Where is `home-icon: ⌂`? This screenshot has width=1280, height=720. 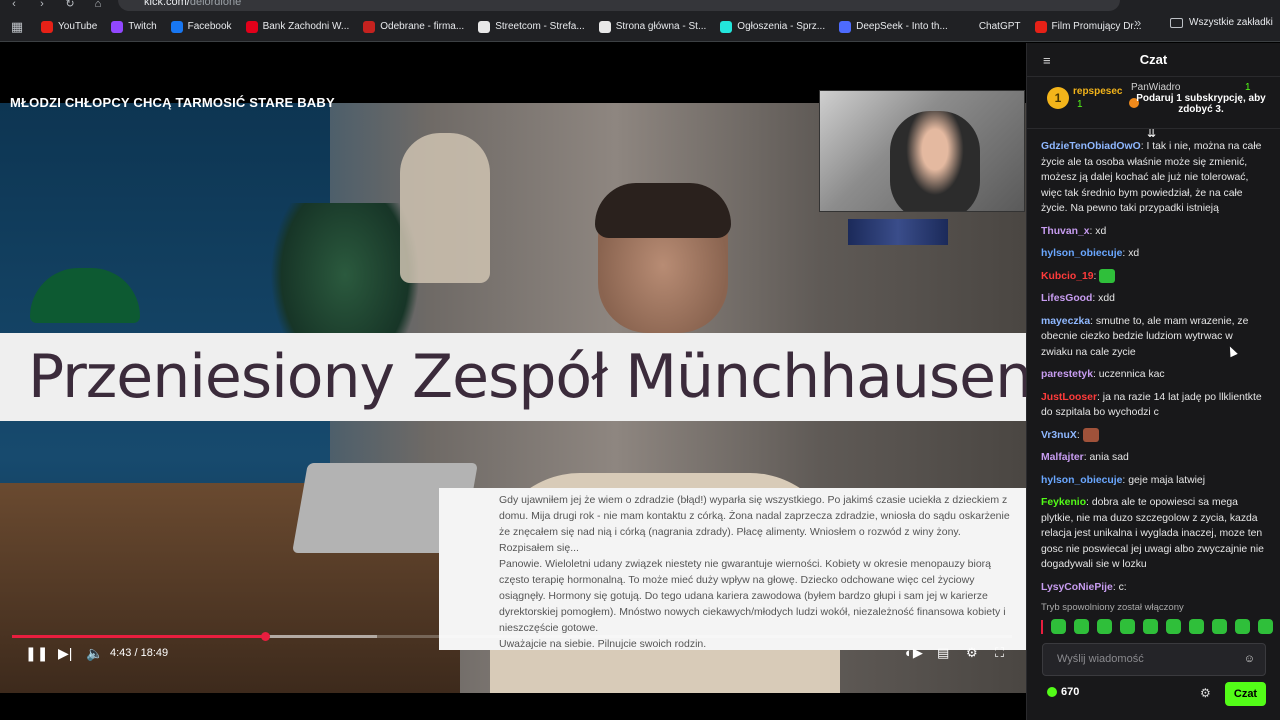 home-icon: ⌂ is located at coordinates (98, 6).